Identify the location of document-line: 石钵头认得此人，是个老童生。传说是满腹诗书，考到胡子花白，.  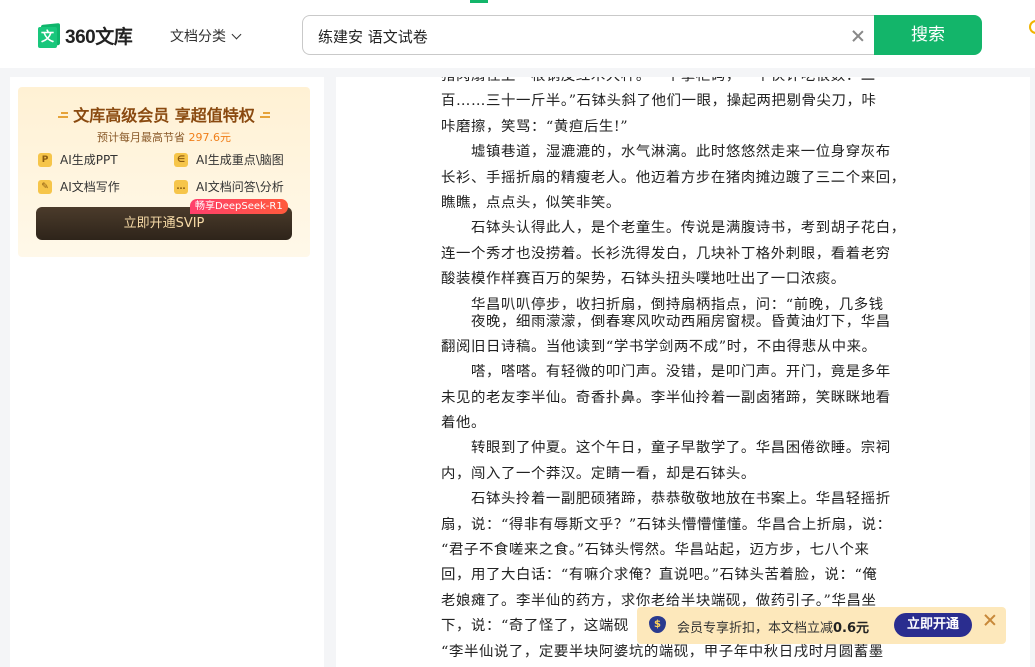
(673, 228).